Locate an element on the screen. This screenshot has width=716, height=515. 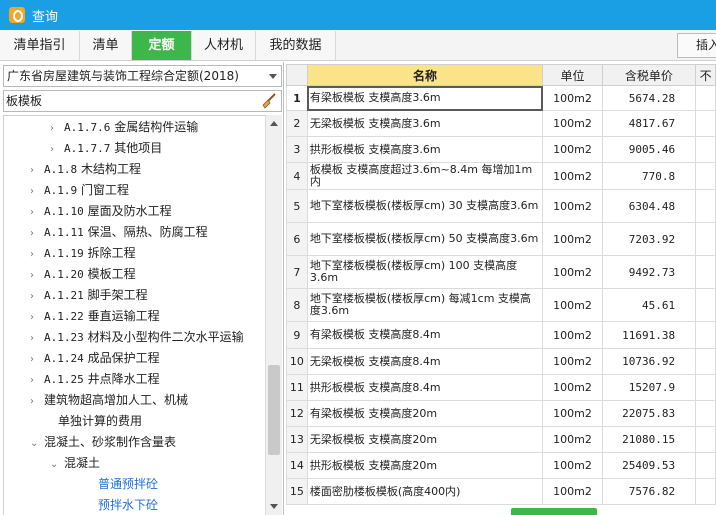
quota-name-cell: 板模板 支模高度超过3.6m~8.4m 每增加1m内 is located at coordinates (425, 176).